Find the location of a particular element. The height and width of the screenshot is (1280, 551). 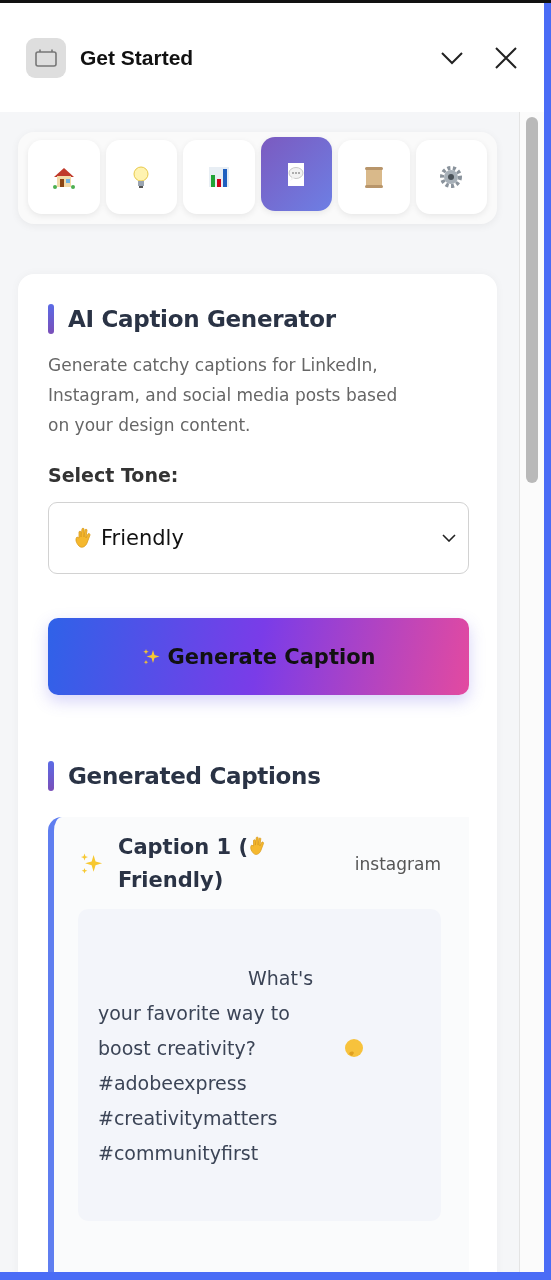

generate-button: Generate Caption is located at coordinates (258, 656).